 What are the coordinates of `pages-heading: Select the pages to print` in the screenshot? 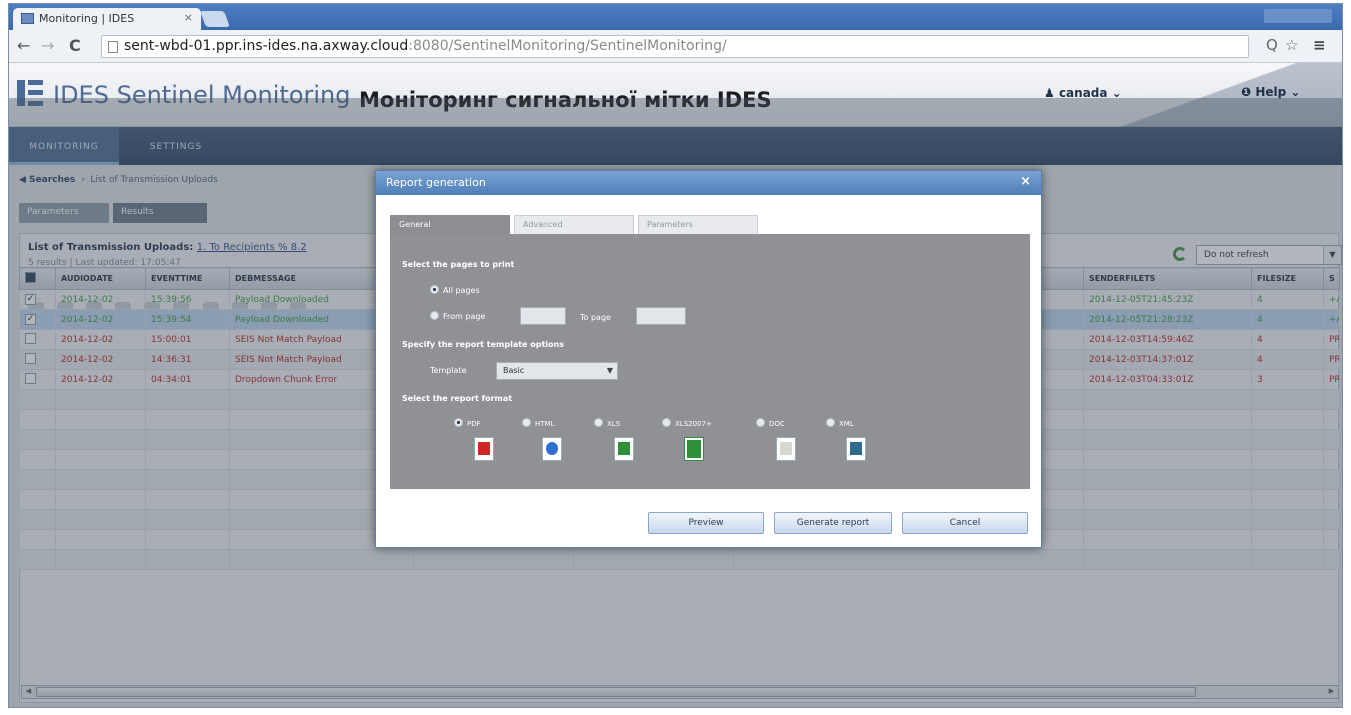 It's located at (458, 264).